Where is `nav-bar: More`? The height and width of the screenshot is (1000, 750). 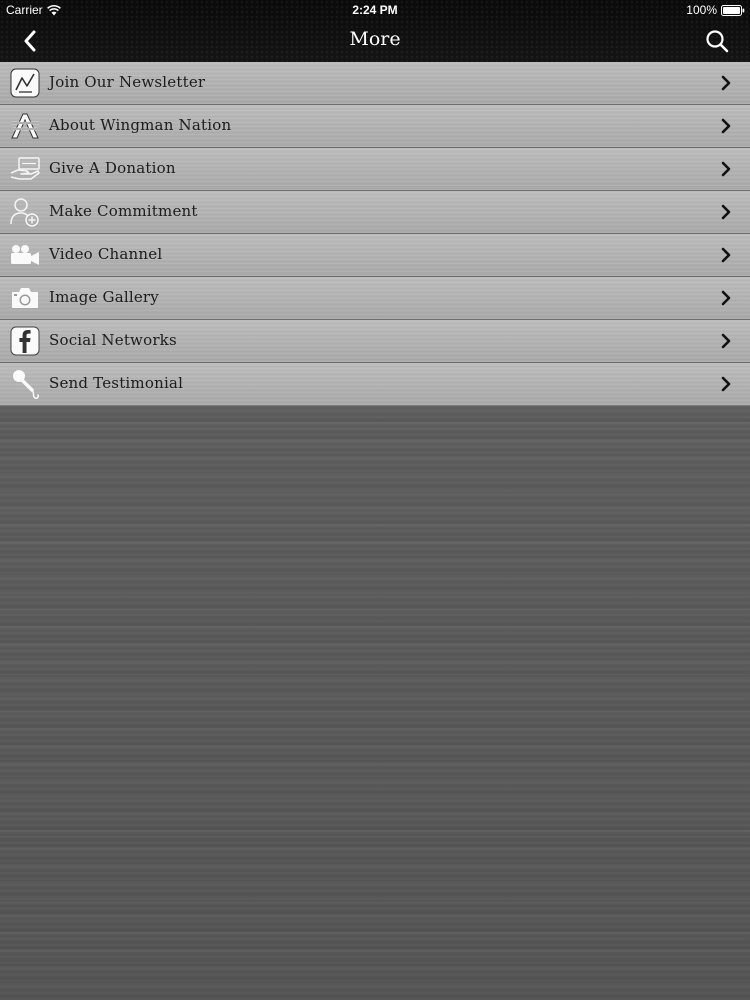 nav-bar: More is located at coordinates (375, 41).